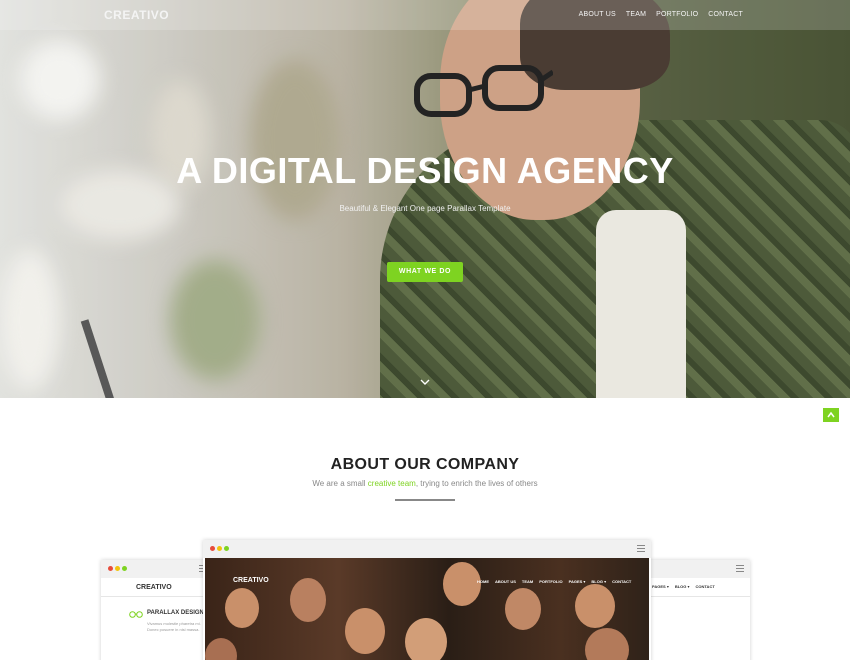 The width and height of the screenshot is (850, 660). I want to click on mockup-nav: PAGES ▾ BLOG ▾ CONTACT, so click(683, 586).